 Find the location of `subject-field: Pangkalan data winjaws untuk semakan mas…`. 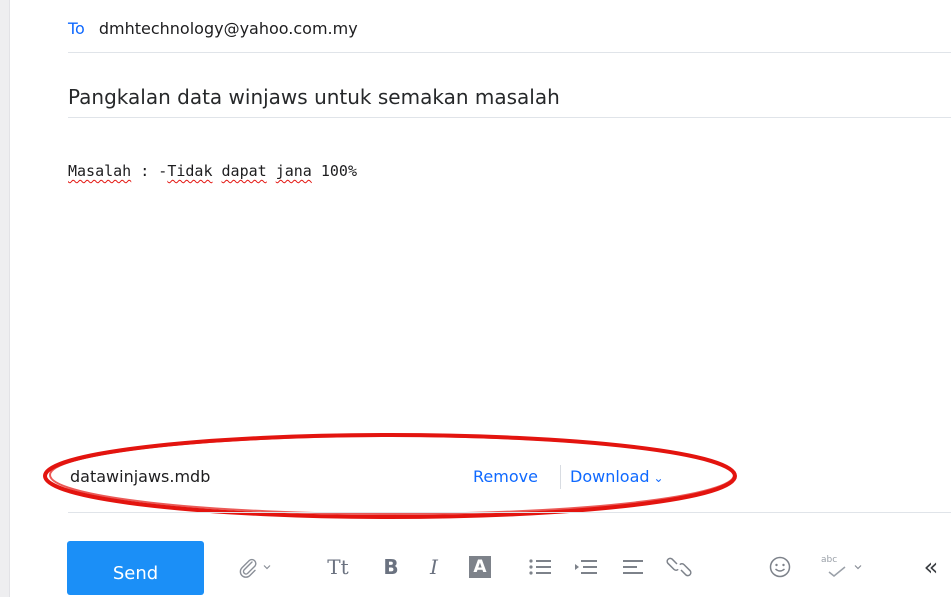

subject-field: Pangkalan data winjaws untuk semakan mas… is located at coordinates (314, 97).